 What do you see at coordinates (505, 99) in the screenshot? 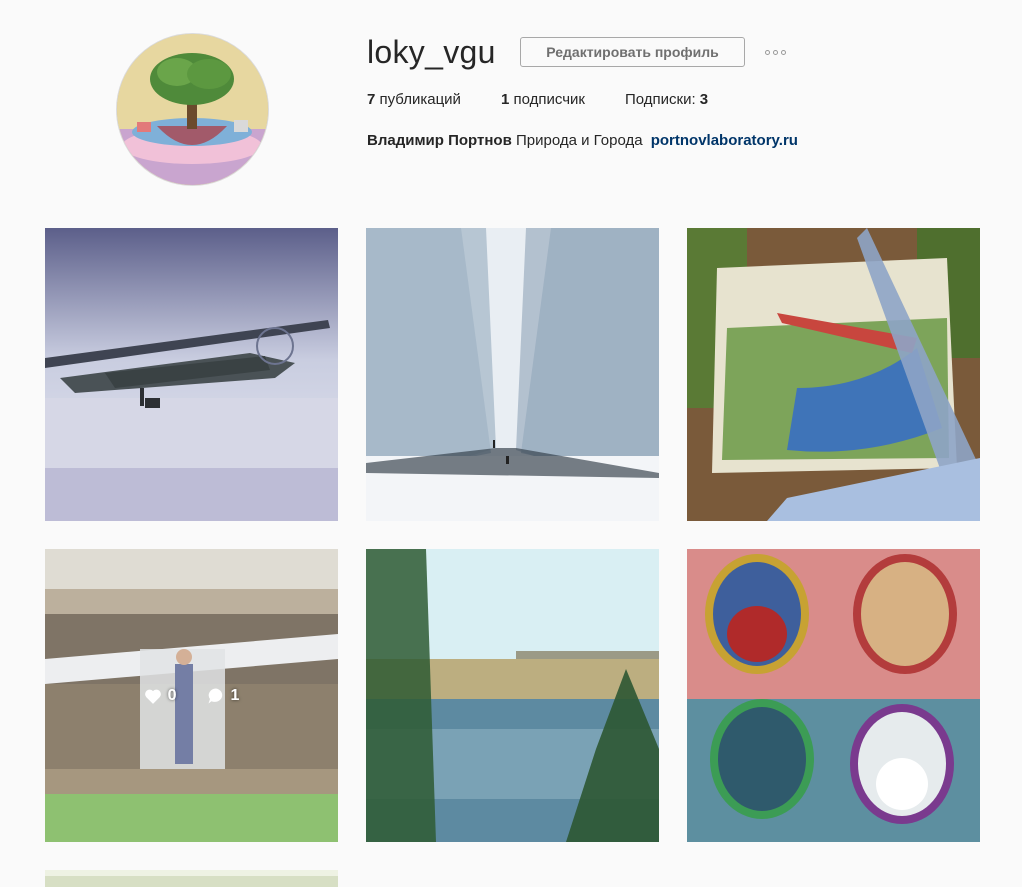
I see `followers-count: 1` at bounding box center [505, 99].